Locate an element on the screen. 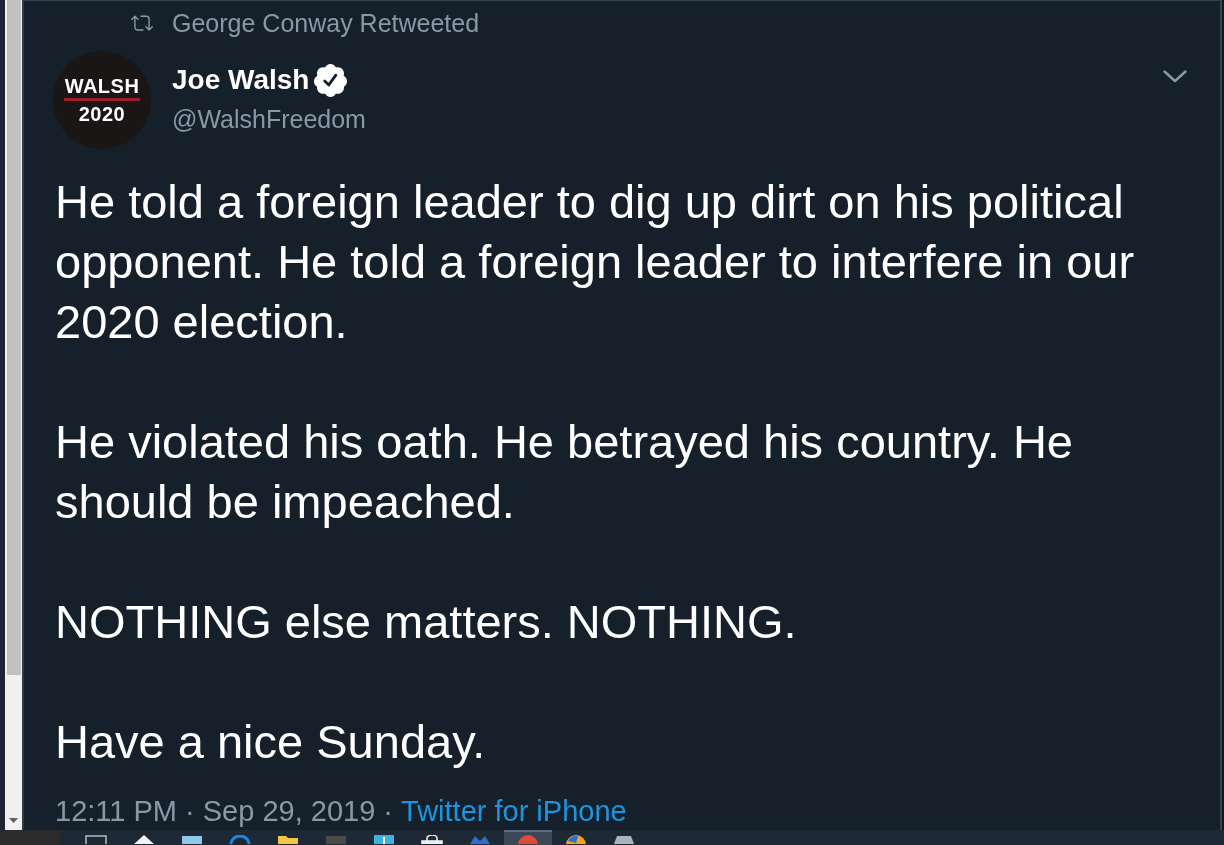 This screenshot has height=845, width=1224. retweeted-by-label: George Conway Retweeted is located at coordinates (326, 23).